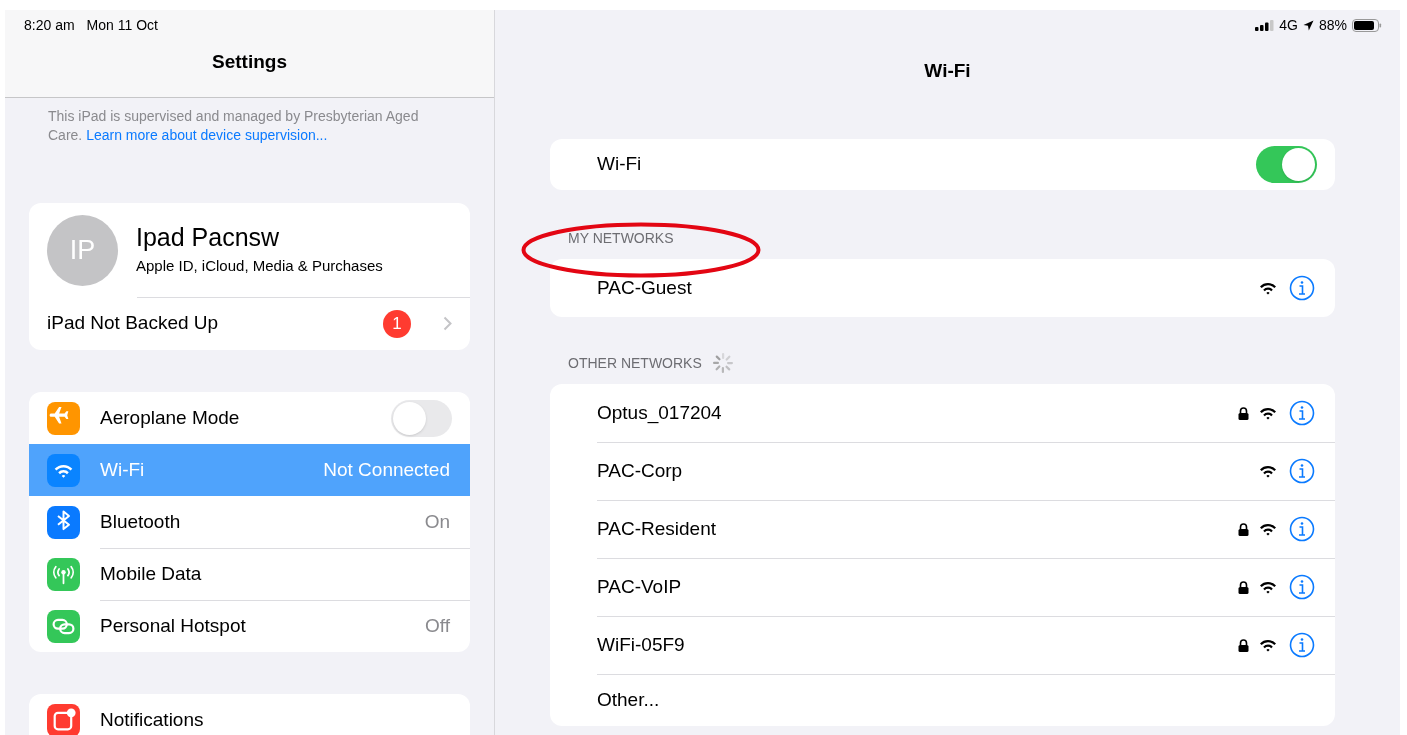  What do you see at coordinates (947, 71) in the screenshot?
I see `page-title: Wi-Fi` at bounding box center [947, 71].